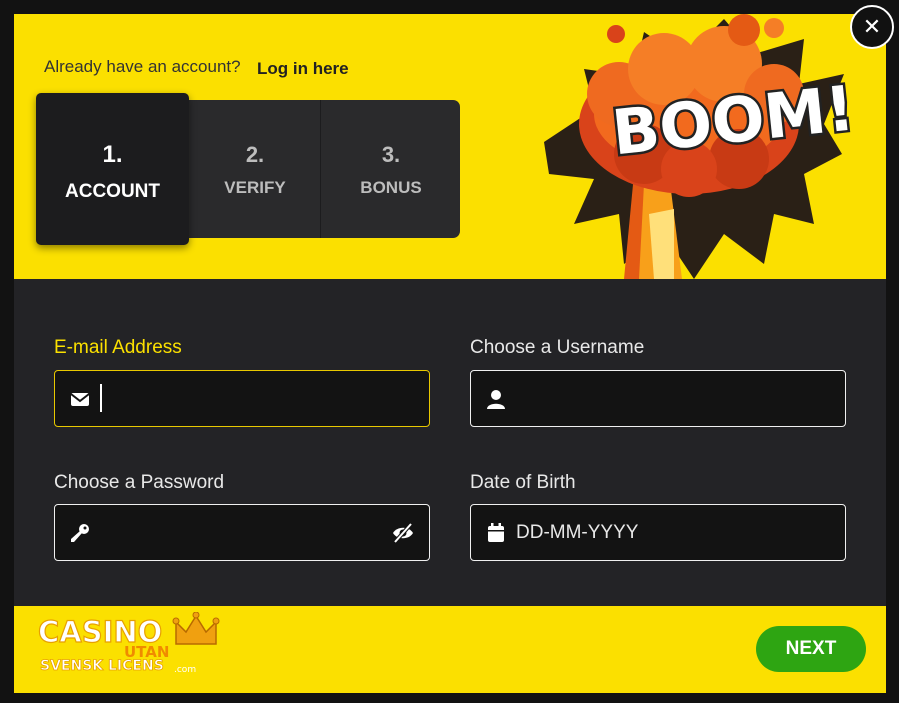 This screenshot has width=899, height=703. What do you see at coordinates (391, 187) in the screenshot?
I see `step-label: BONUS` at bounding box center [391, 187].